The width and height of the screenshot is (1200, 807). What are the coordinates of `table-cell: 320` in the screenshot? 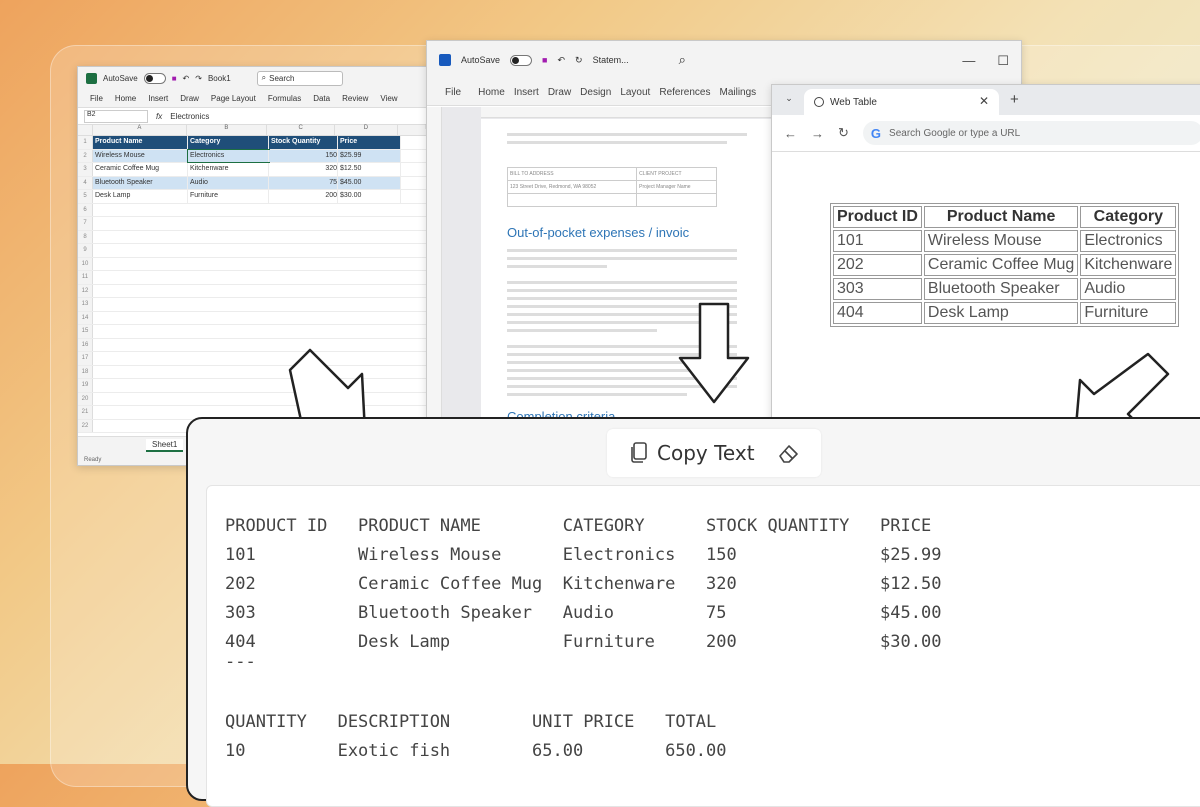 It's located at (303, 169).